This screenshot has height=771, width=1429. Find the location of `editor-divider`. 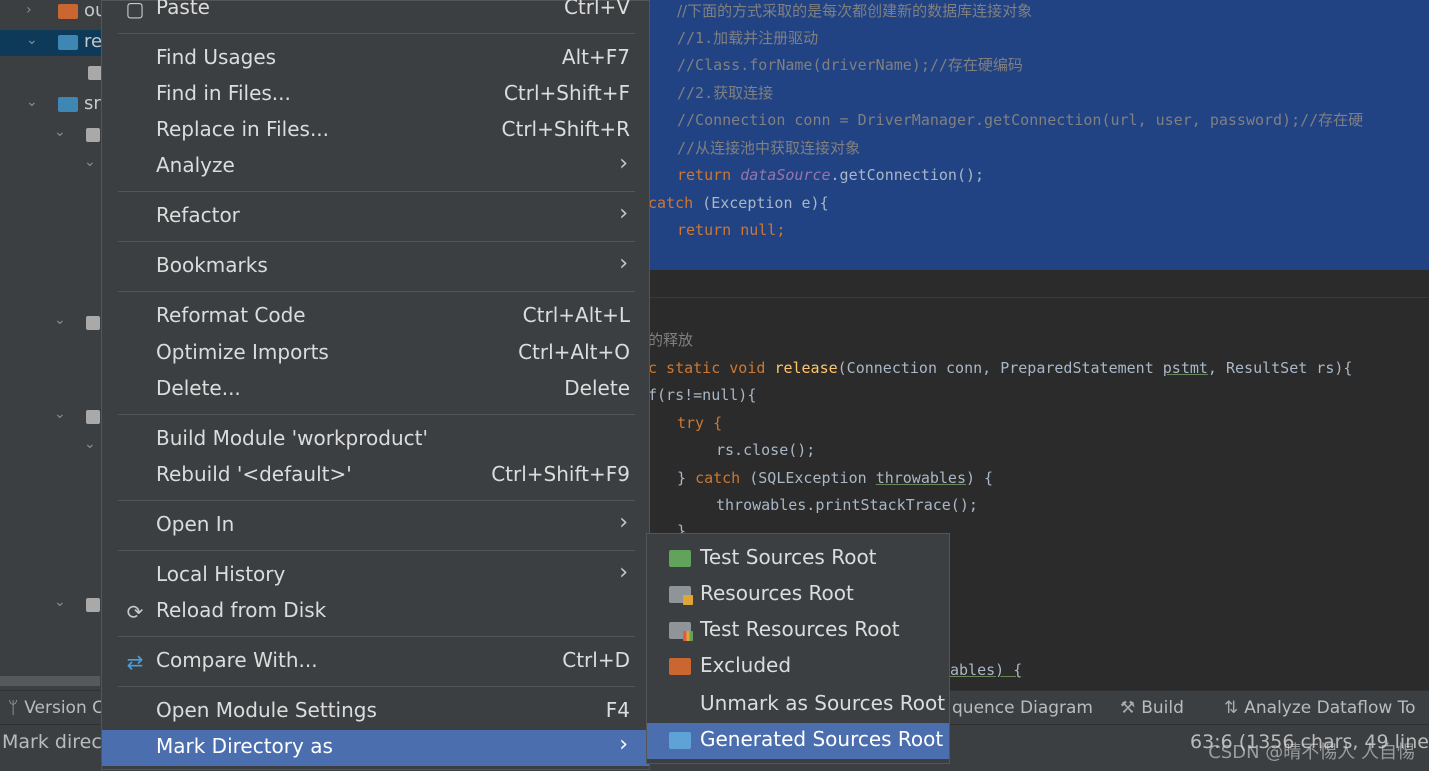

editor-divider is located at coordinates (1034, 297).